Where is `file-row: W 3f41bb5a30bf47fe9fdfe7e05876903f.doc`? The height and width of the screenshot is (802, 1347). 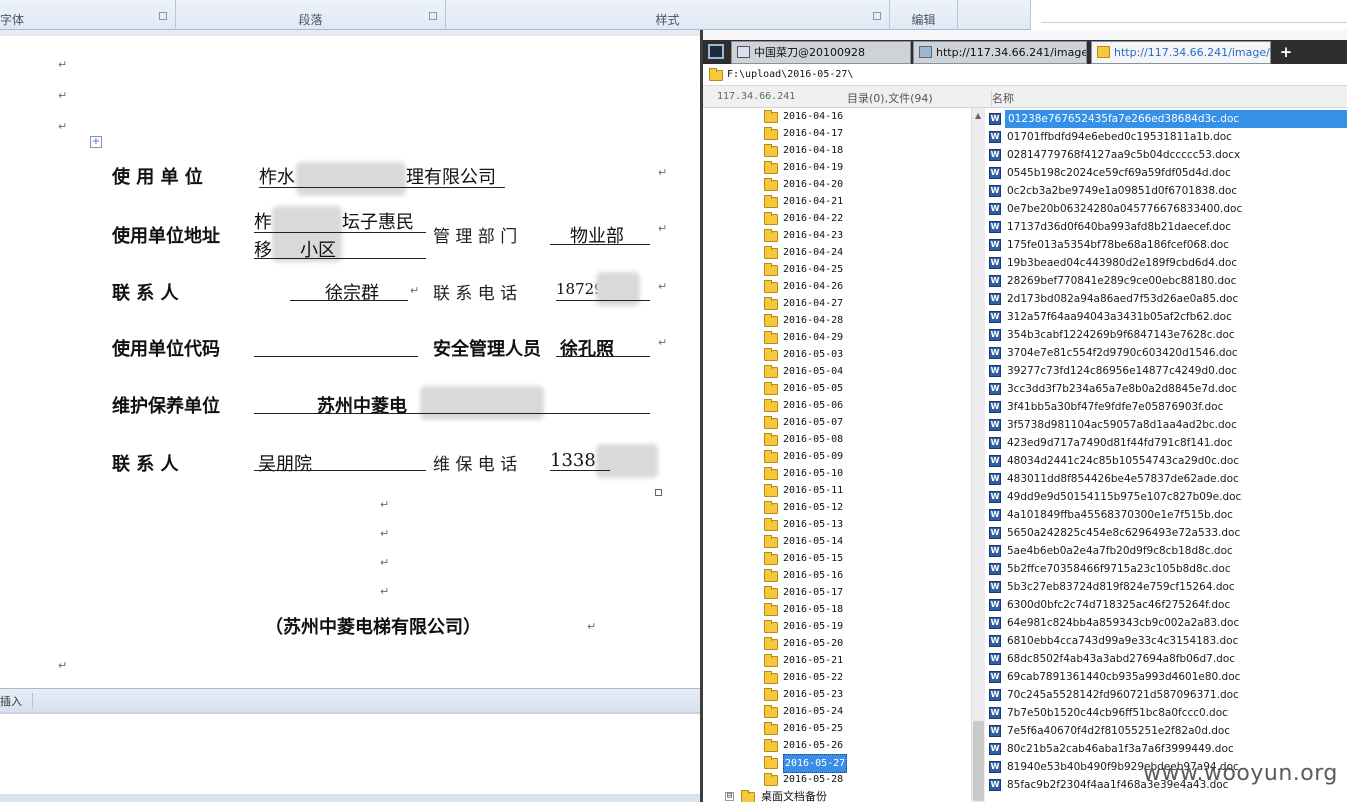
file-row: W 3f41bb5a30bf47fe9fdfe7e05876903f.doc is located at coordinates (1166, 407).